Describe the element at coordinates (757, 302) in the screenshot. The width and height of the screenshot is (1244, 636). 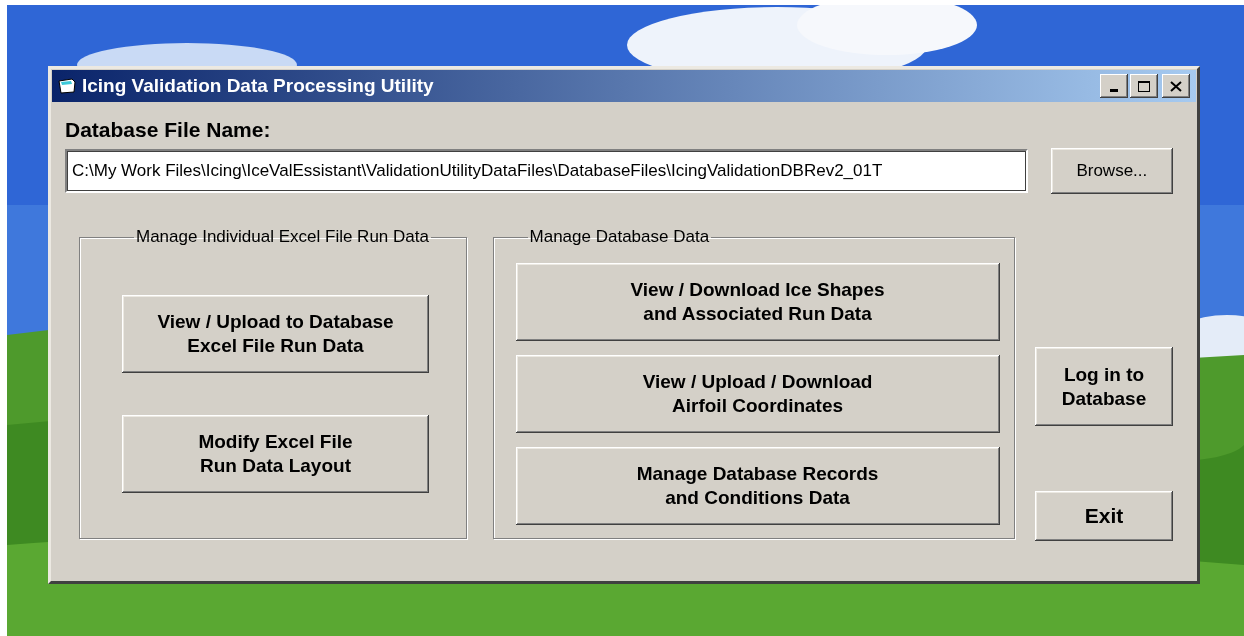
I see `action-button: View / Download Ice Shapes and Associated Run Data` at that location.